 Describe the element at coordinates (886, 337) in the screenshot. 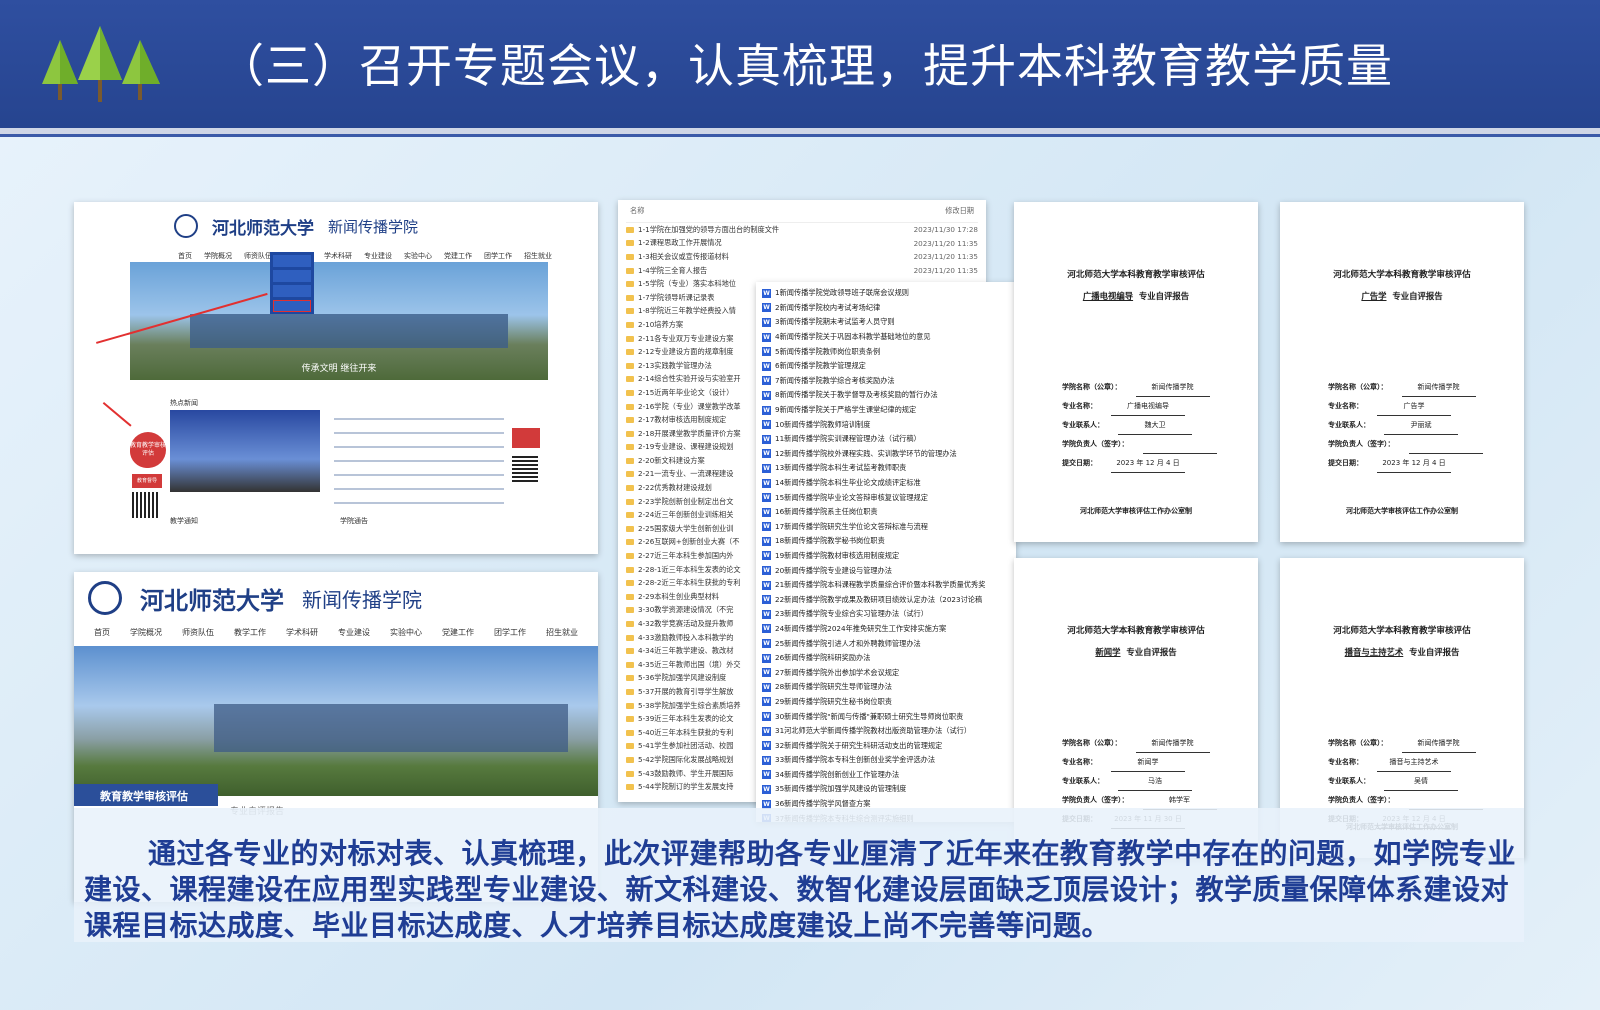

I see `doc-row: W 4新闻传播学院关于巩固本科教学基础地位的意见` at that location.